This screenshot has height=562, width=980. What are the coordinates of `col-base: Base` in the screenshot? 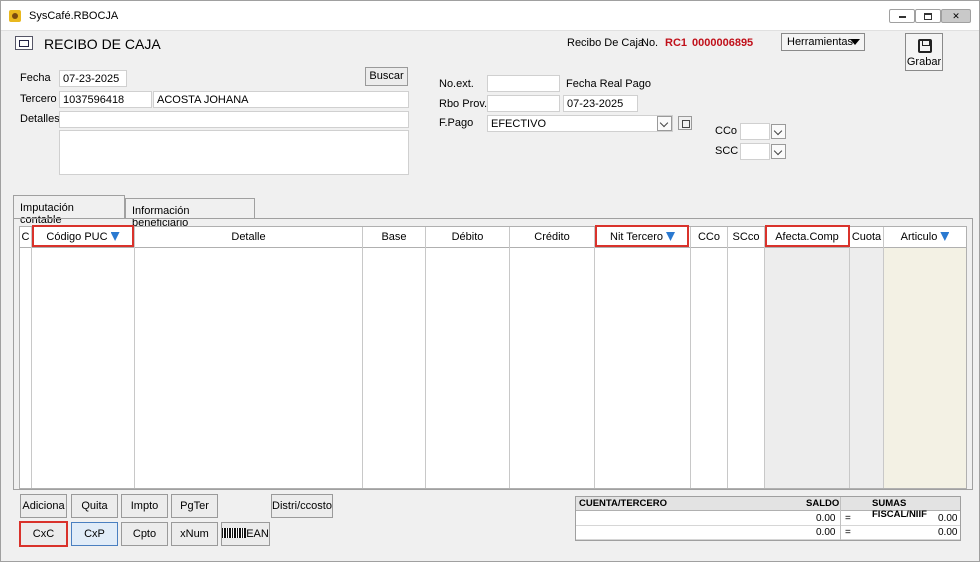 It's located at (394, 357).